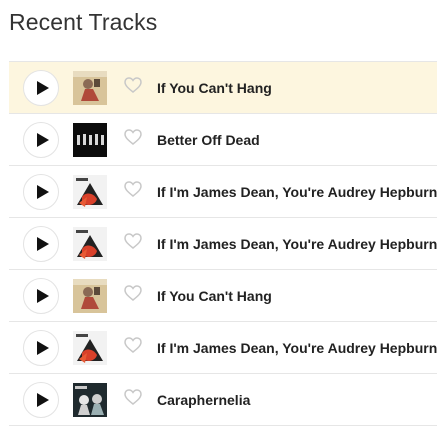 The width and height of the screenshot is (437, 437). I want to click on section-title: Recent Tracks, so click(83, 22).